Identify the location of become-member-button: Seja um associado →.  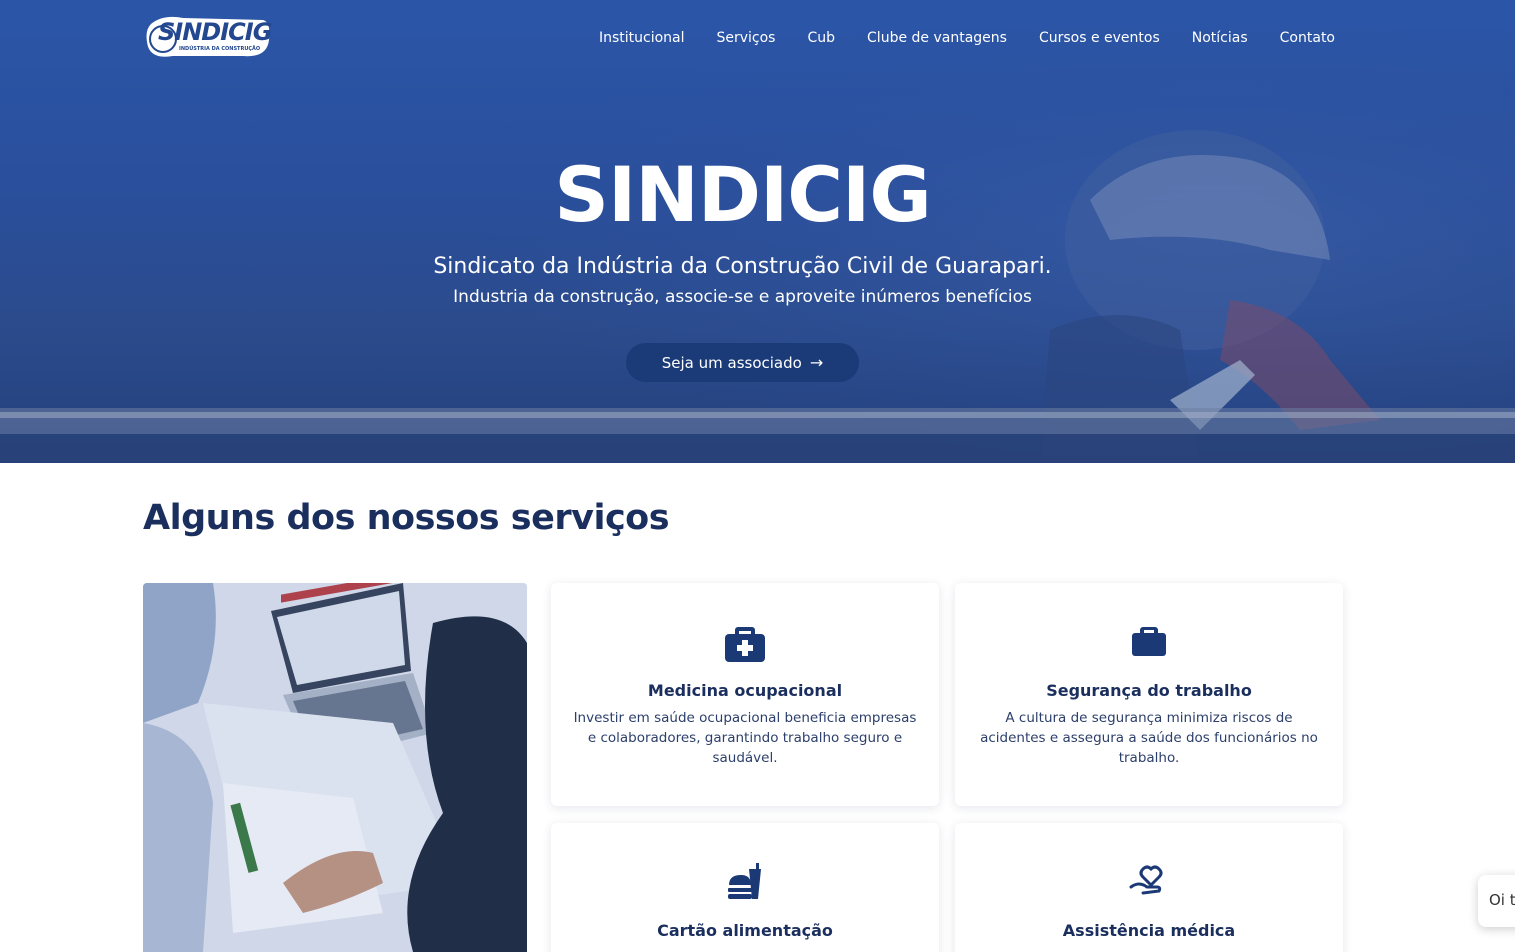
(742, 362).